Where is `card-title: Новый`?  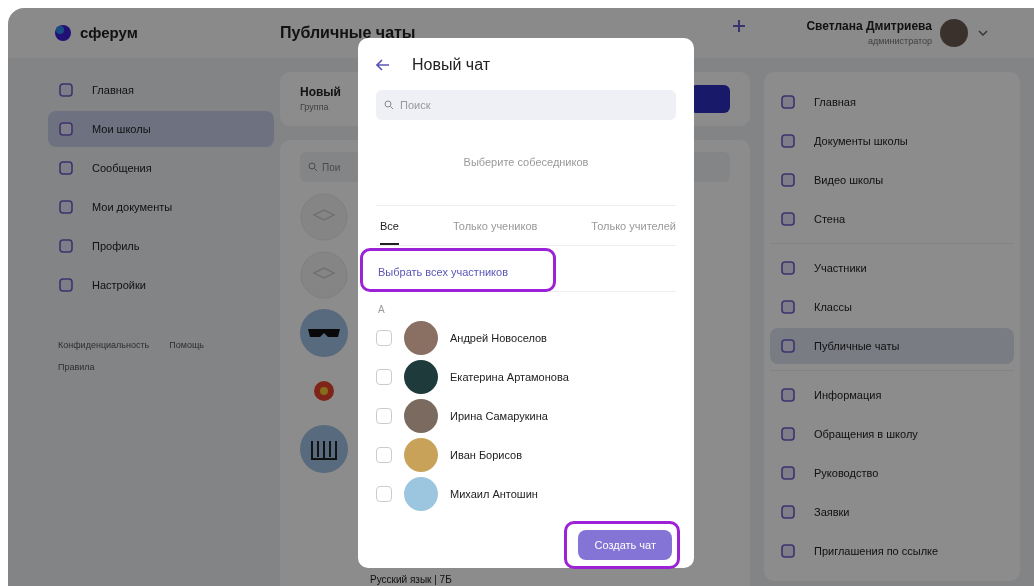 card-title: Новый is located at coordinates (320, 93).